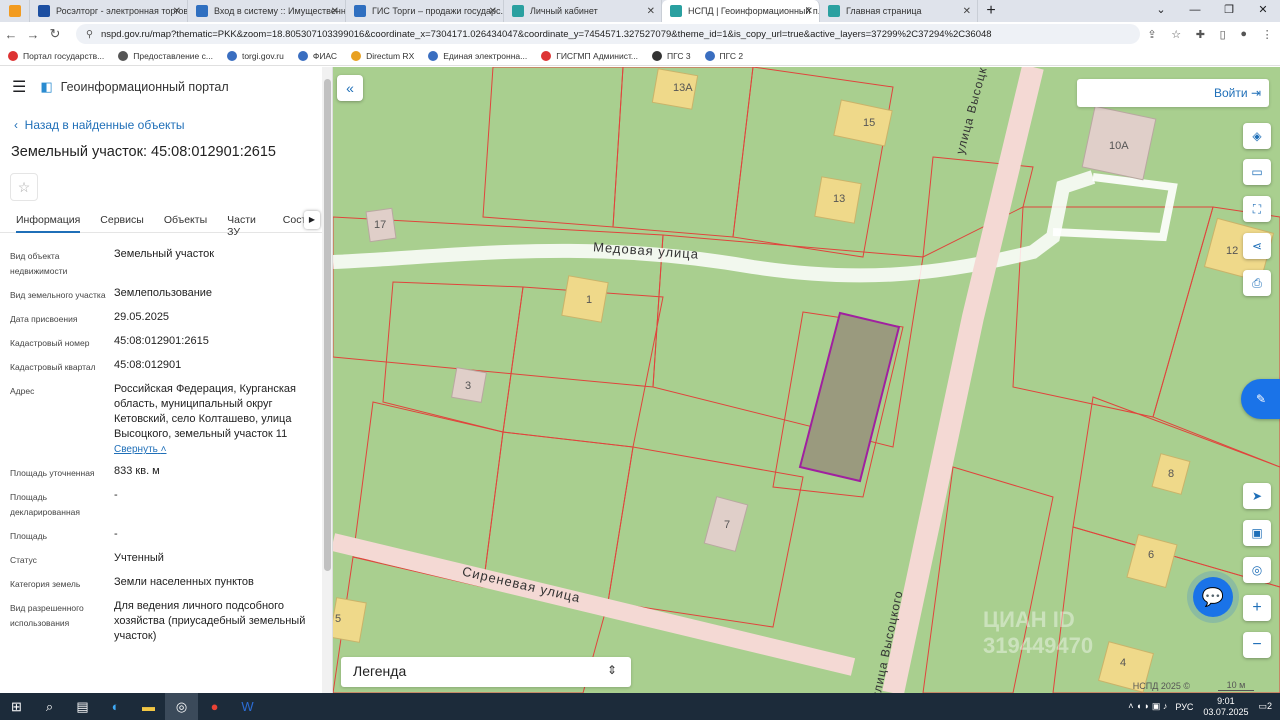  What do you see at coordinates (1267, 34) in the screenshot?
I see `menu-icon: ⋮` at bounding box center [1267, 34].